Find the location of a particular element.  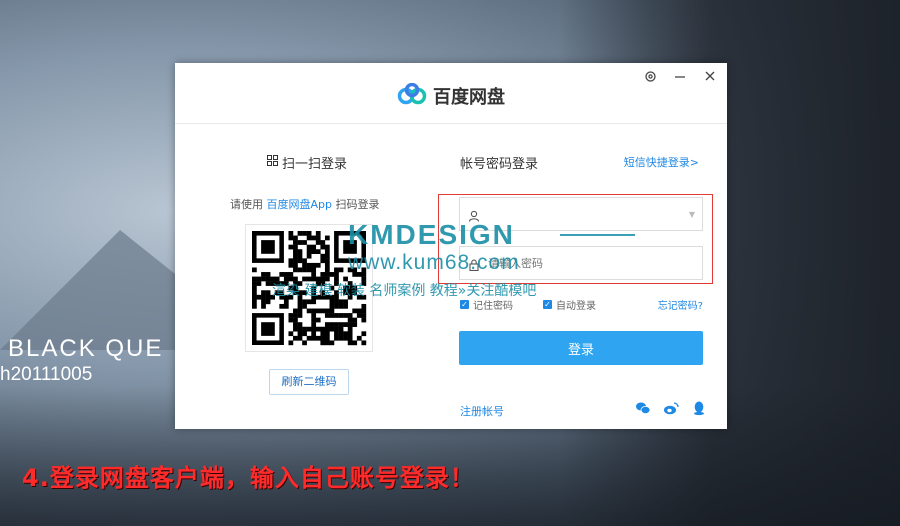

qr-scan-icon is located at coordinates (272, 162).